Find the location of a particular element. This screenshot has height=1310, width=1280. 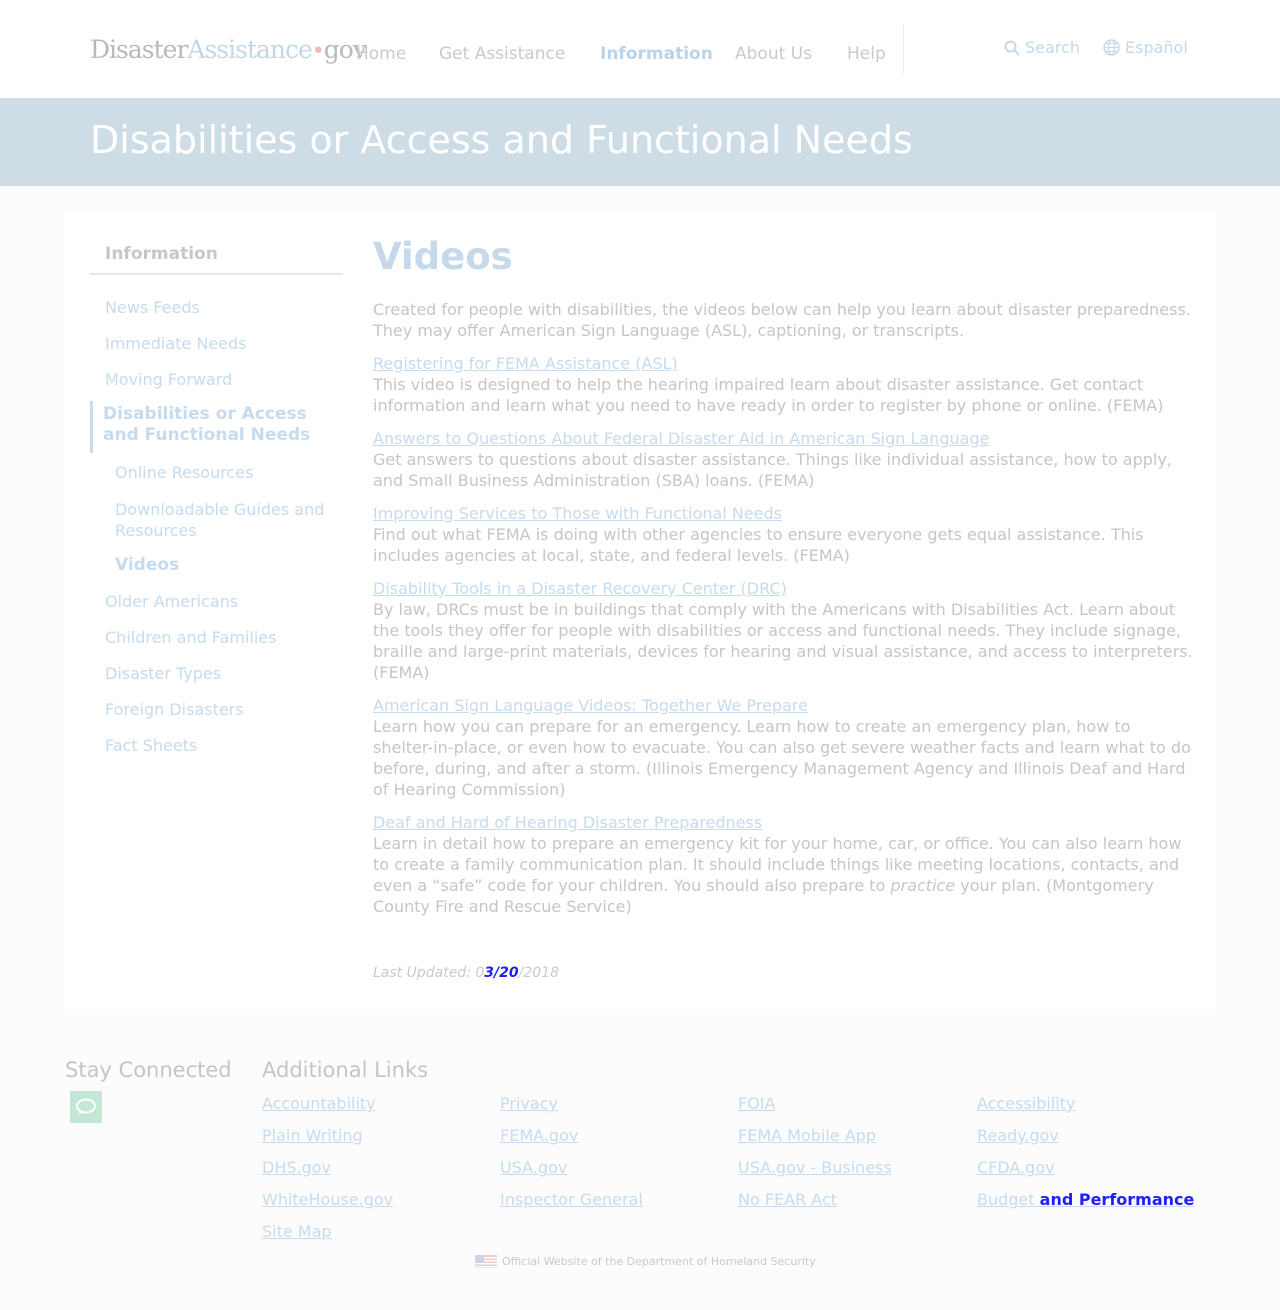

sidebar-item-videos: Videos is located at coordinates (147, 565).